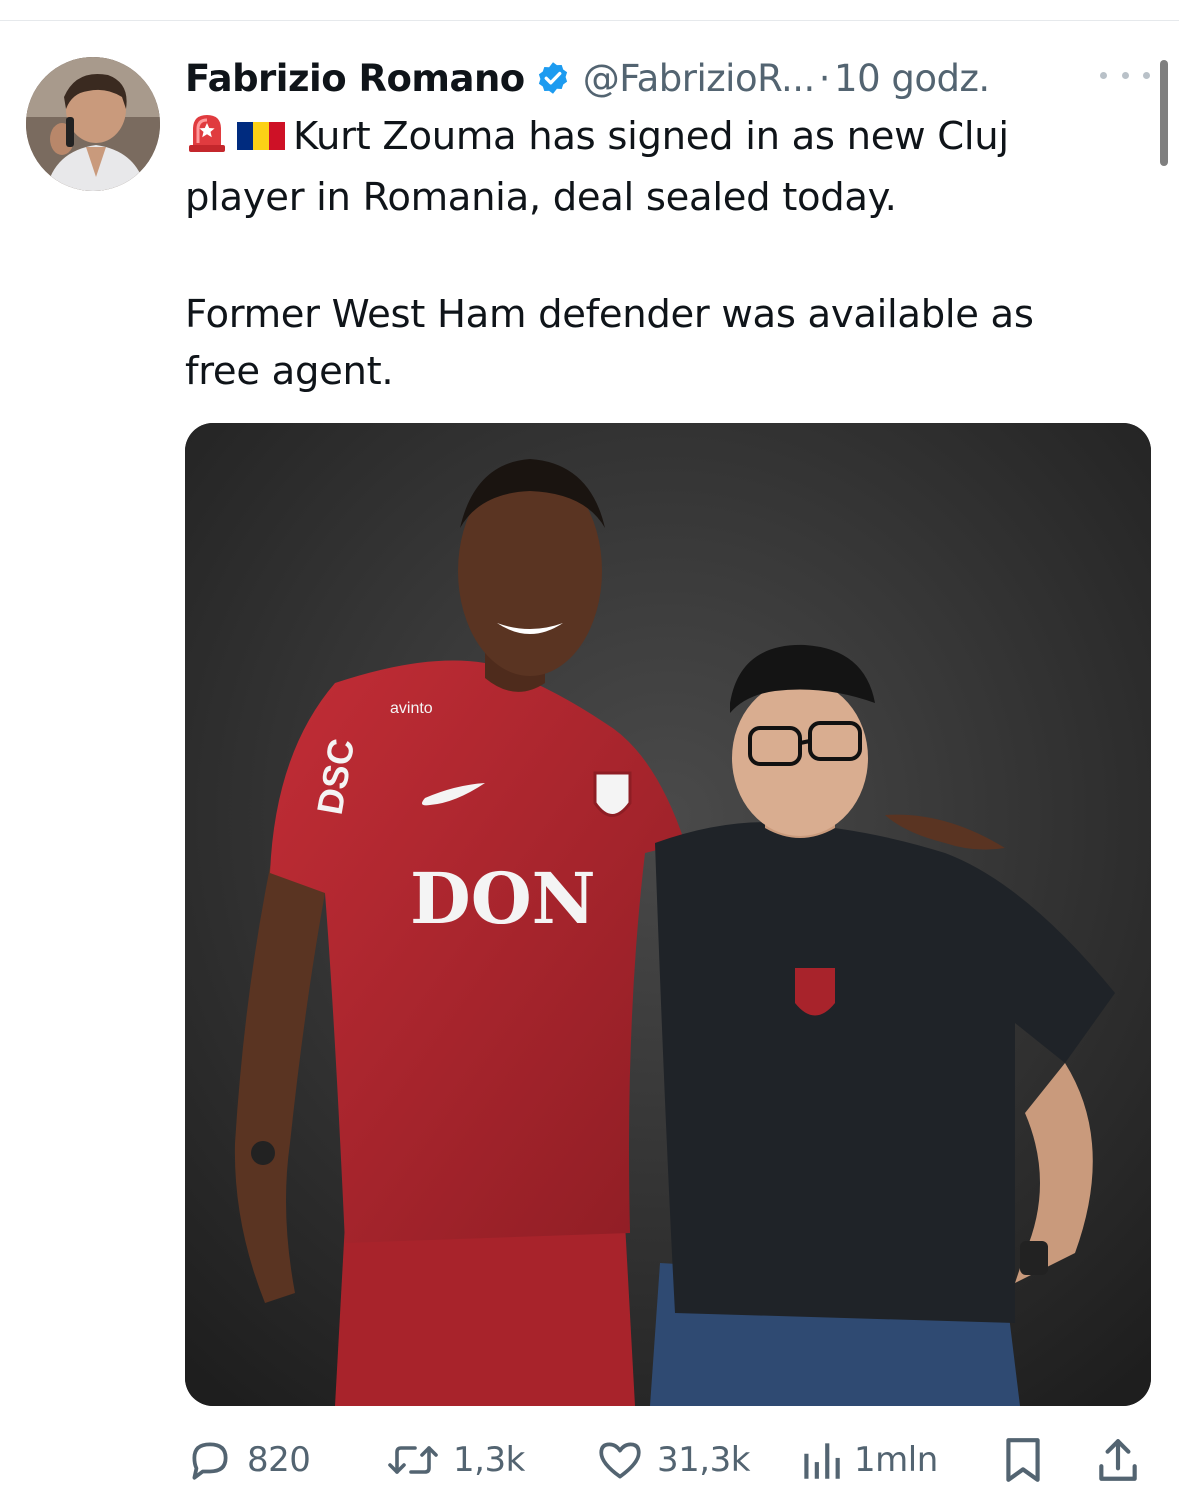  I want to click on repost-button: 1,3k, so click(455, 1460).